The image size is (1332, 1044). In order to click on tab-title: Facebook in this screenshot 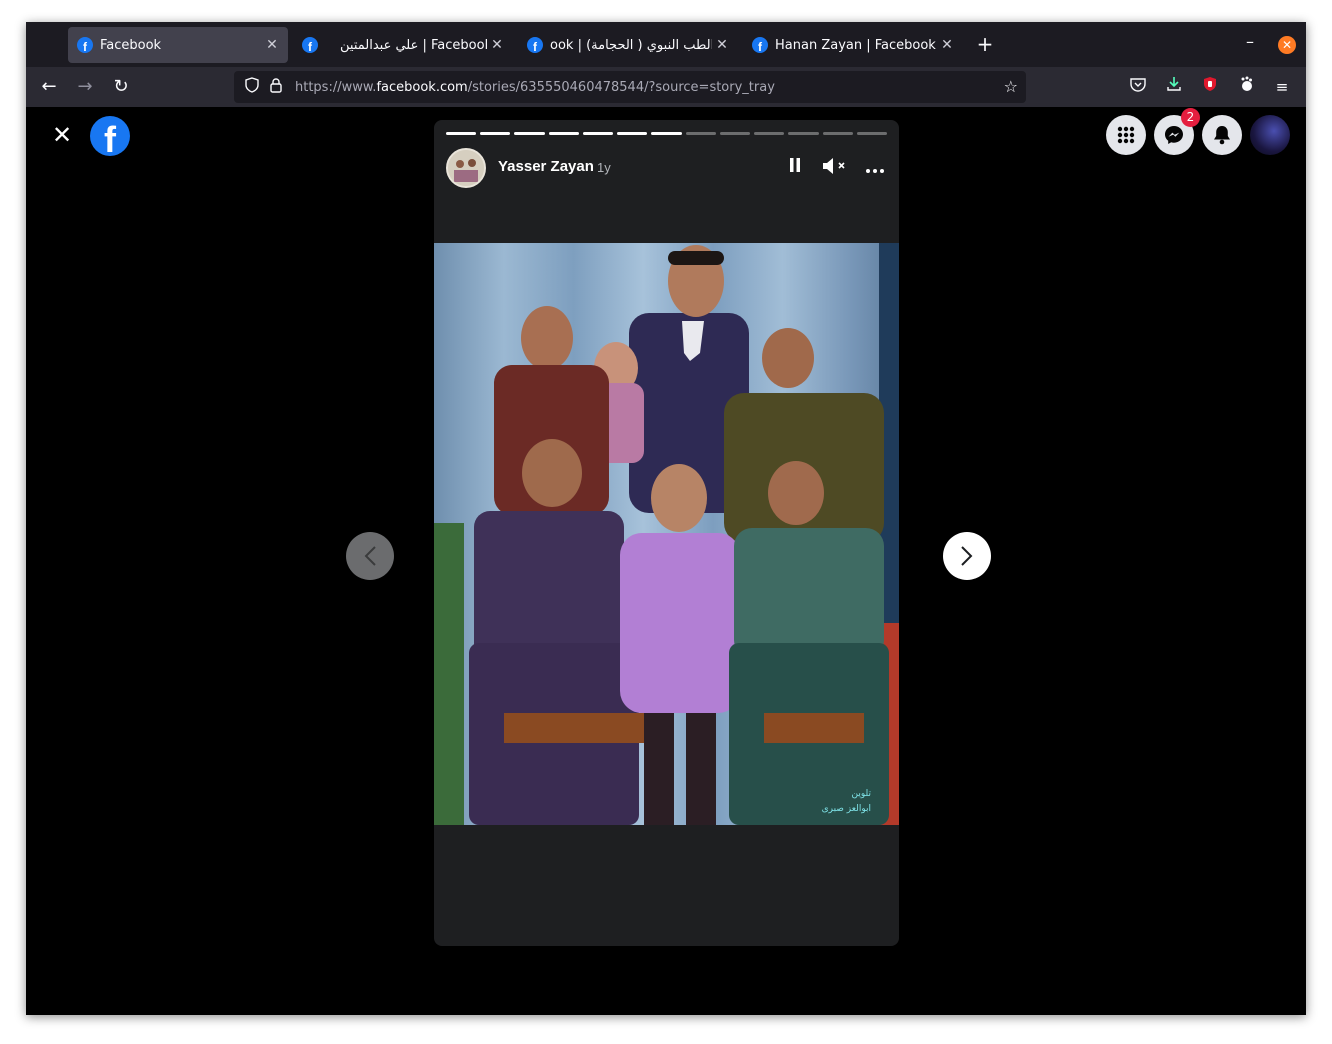, I will do `click(131, 45)`.